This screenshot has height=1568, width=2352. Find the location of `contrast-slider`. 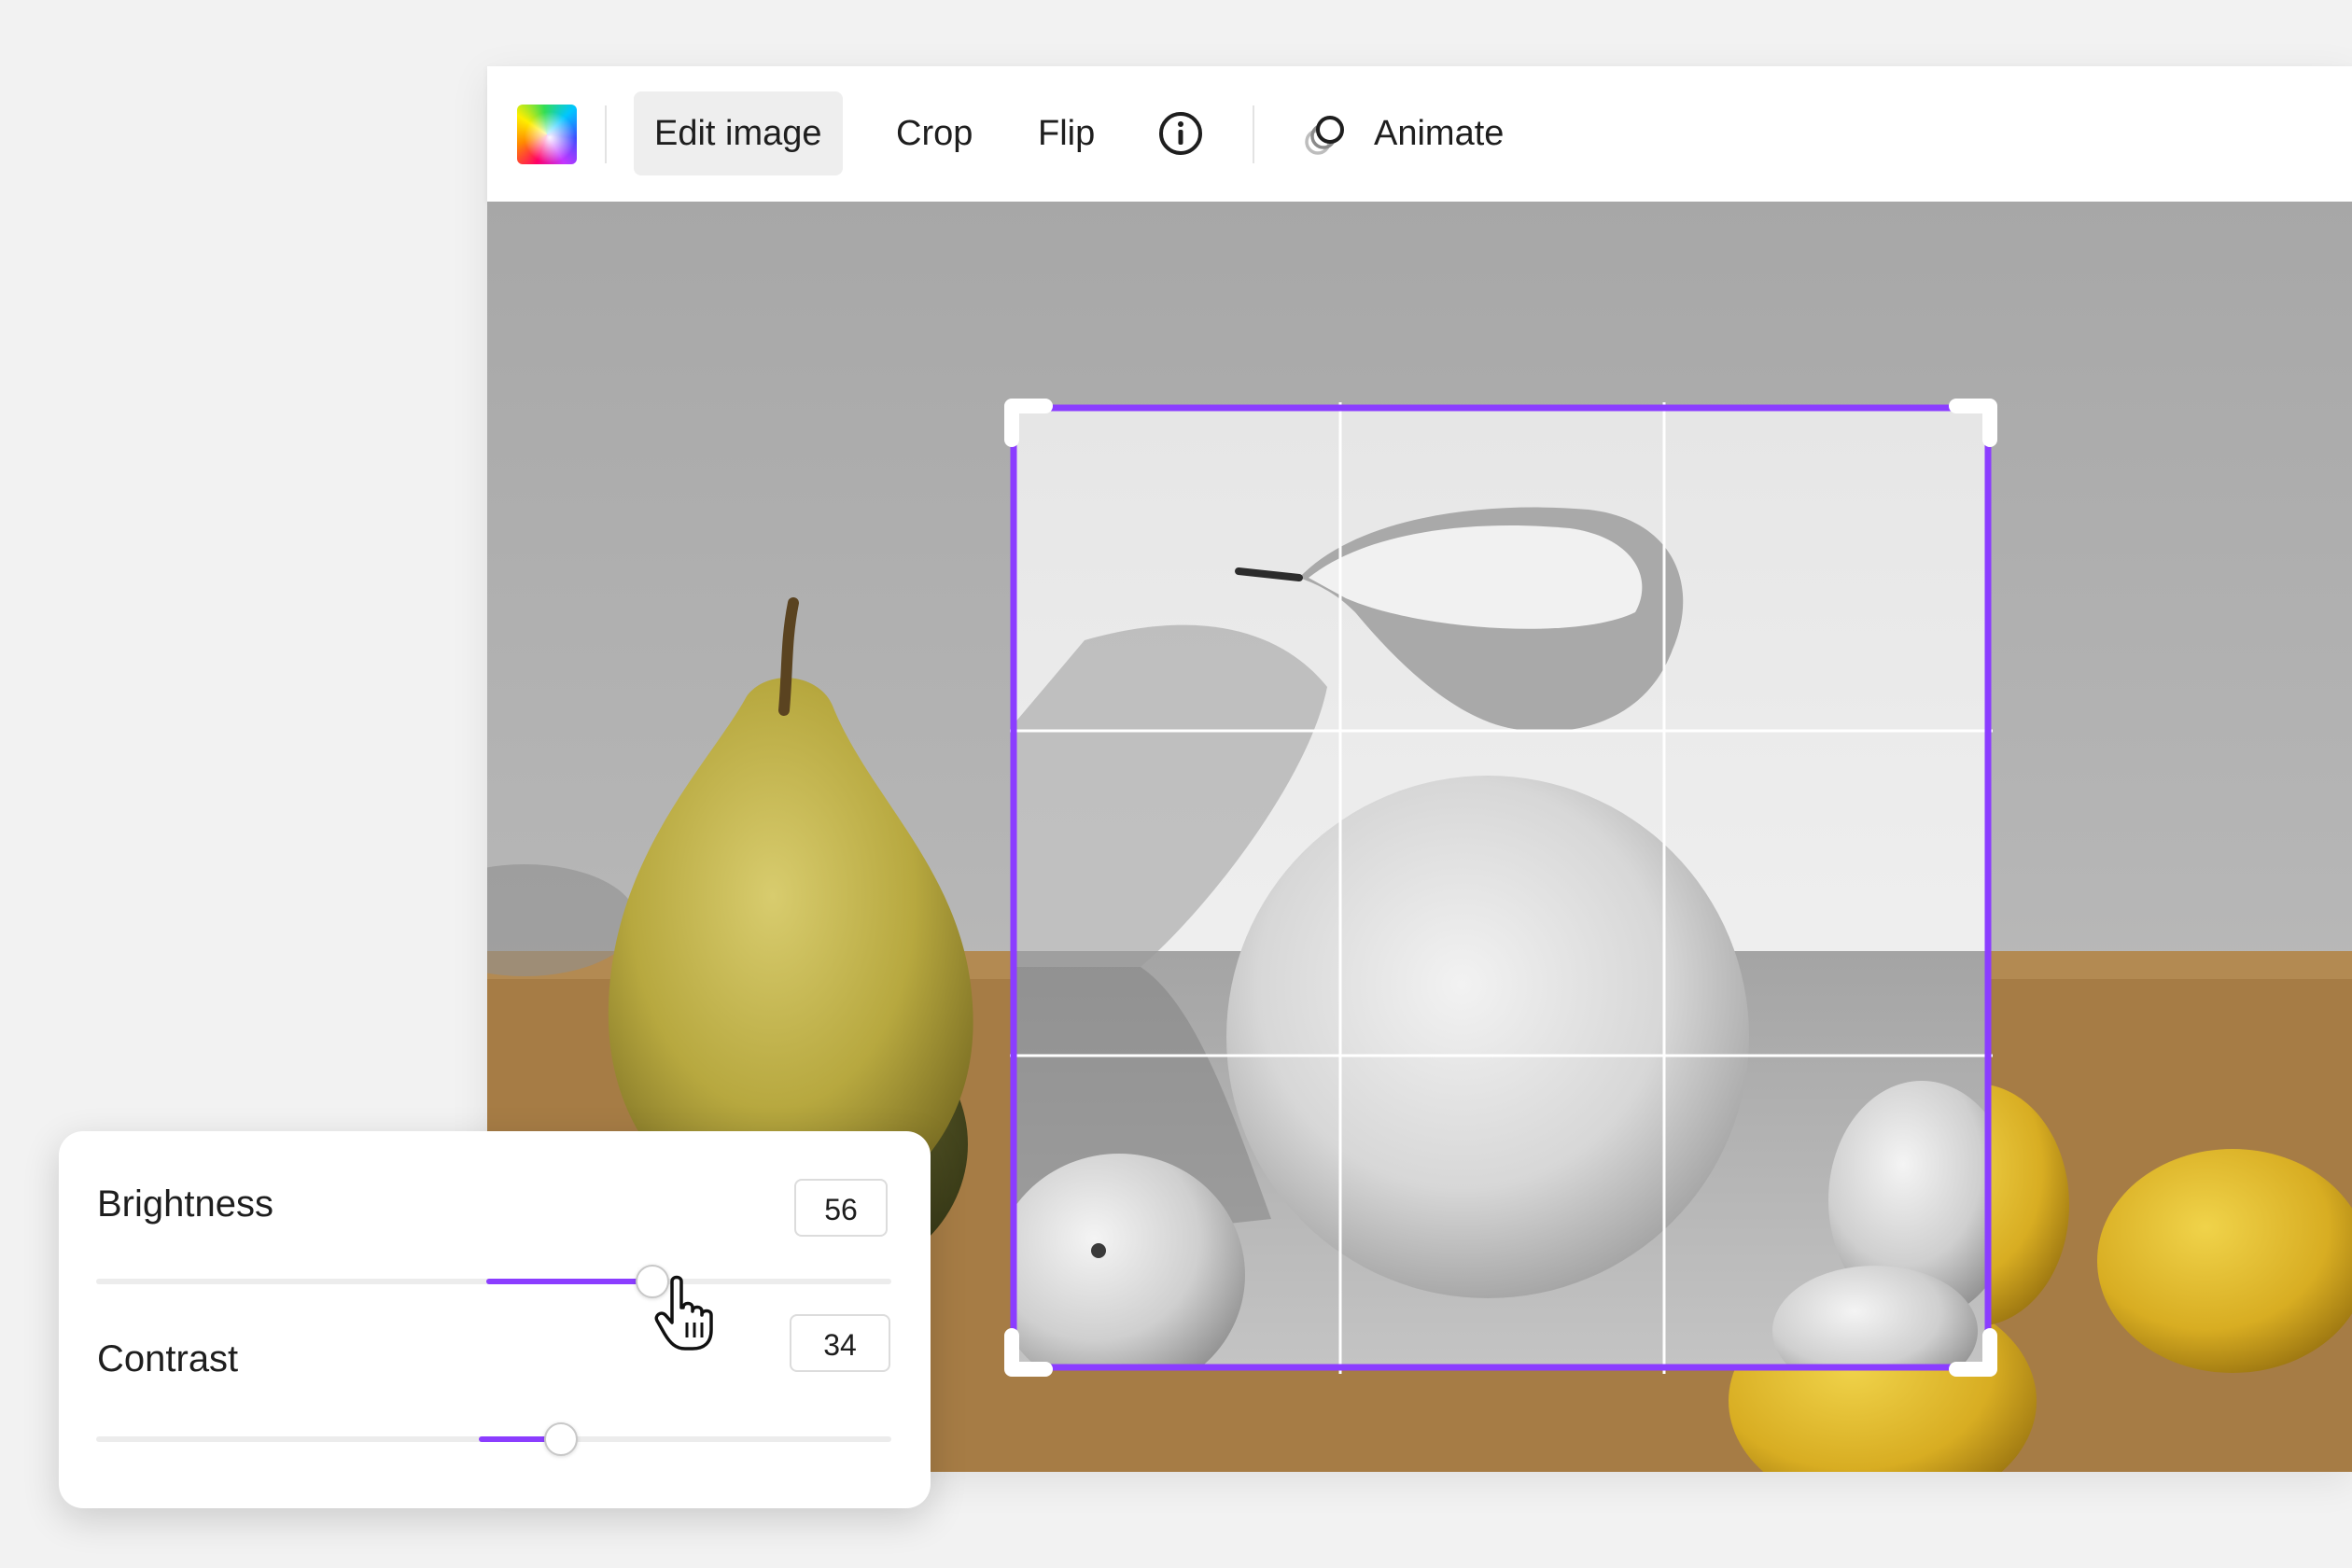

contrast-slider is located at coordinates (493, 1439).